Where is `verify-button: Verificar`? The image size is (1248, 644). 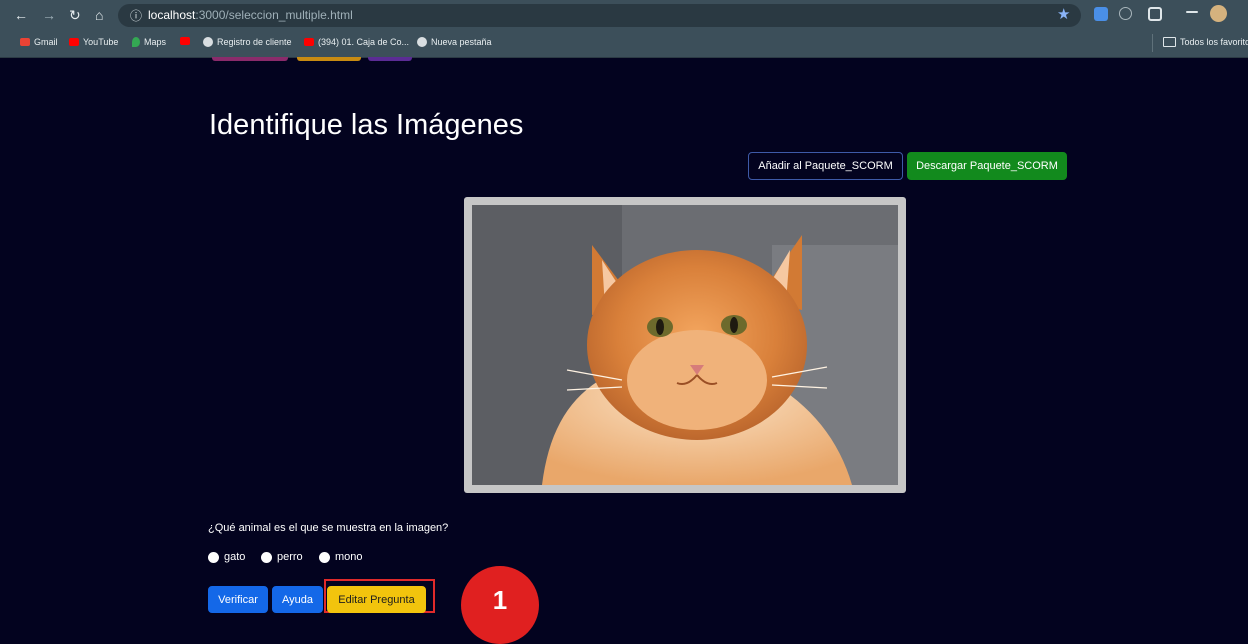
verify-button: Verificar is located at coordinates (238, 599).